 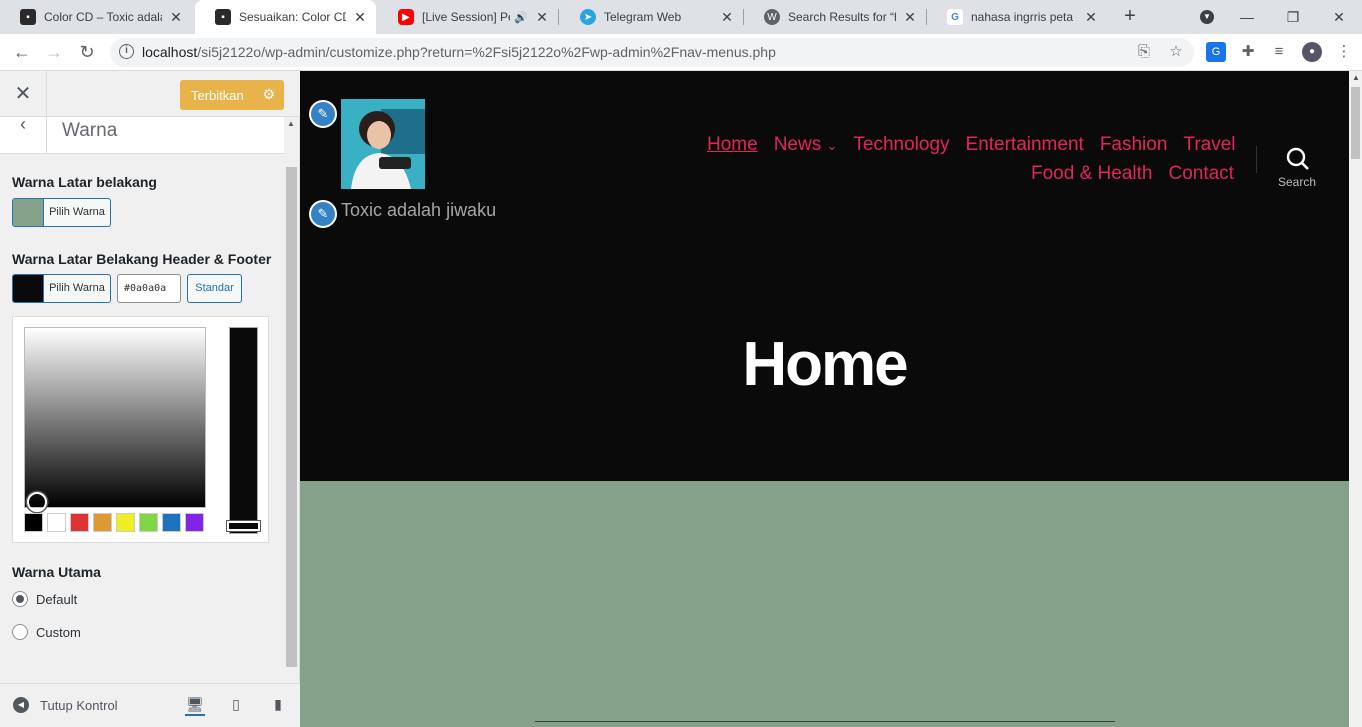 I want to click on site-tagline: Toxic adalah jiwaku, so click(x=418, y=210).